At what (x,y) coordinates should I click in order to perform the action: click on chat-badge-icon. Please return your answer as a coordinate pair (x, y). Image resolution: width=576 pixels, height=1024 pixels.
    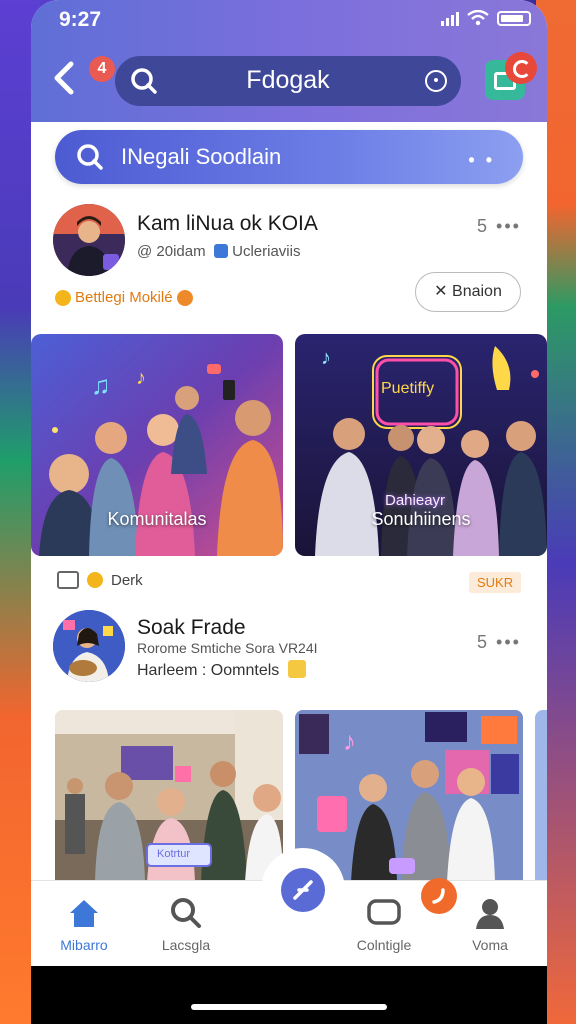
    Looking at the image, I should click on (439, 896).